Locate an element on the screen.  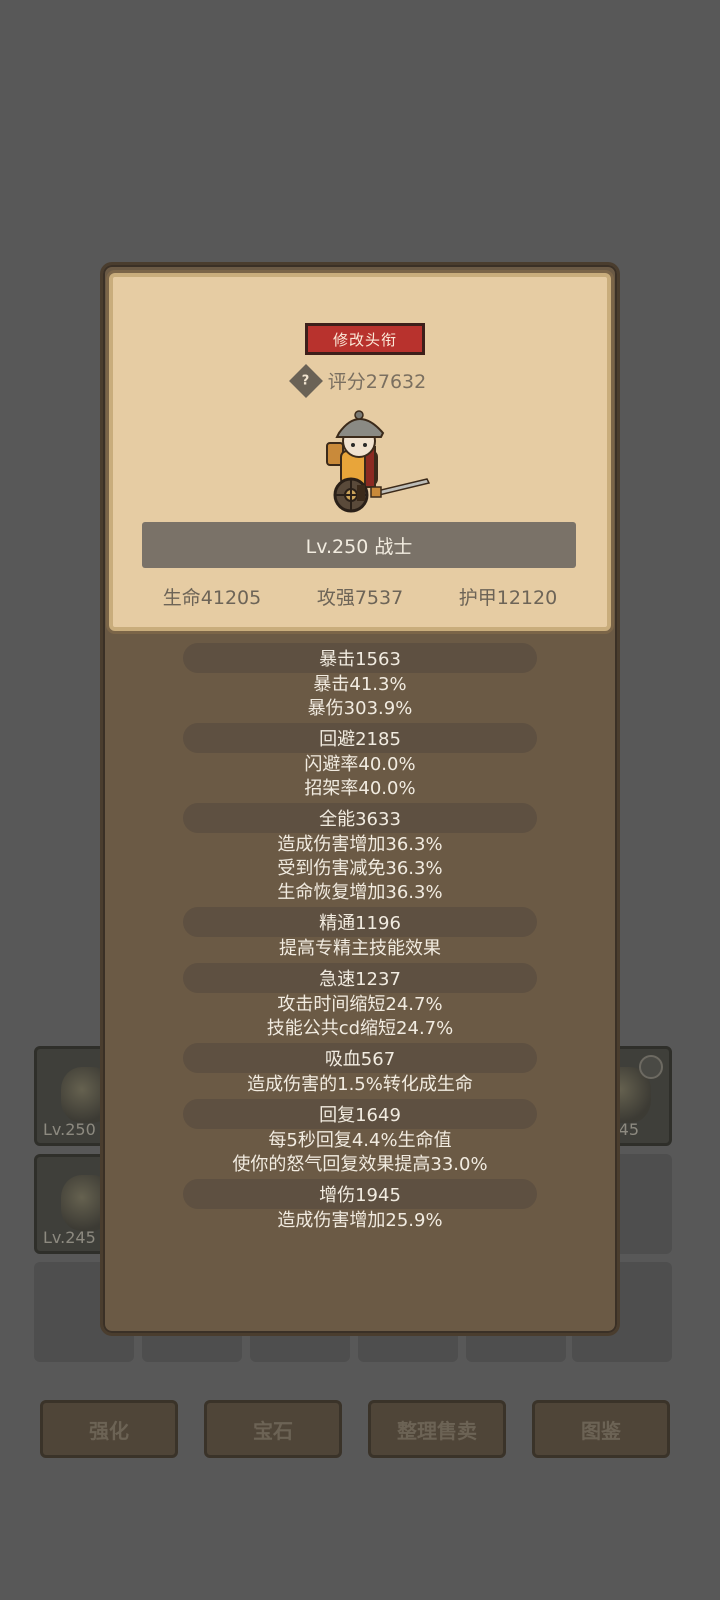
attribute-line: 使你的怒气回复效果提高33.0% is located at coordinates (360, 1164).